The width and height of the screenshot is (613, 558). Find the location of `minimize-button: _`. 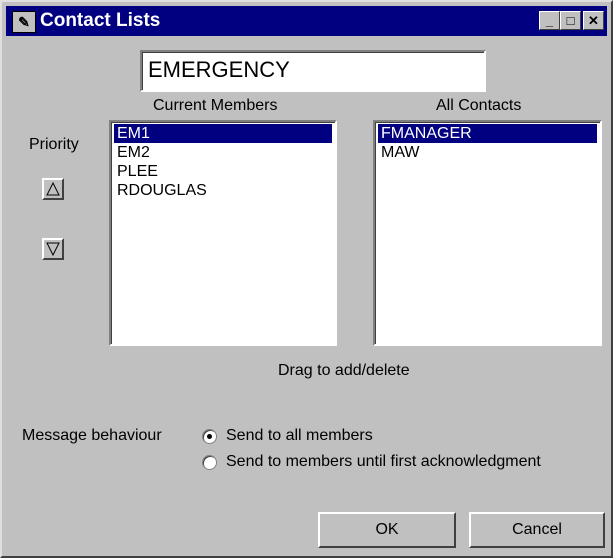

minimize-button: _ is located at coordinates (549, 20).